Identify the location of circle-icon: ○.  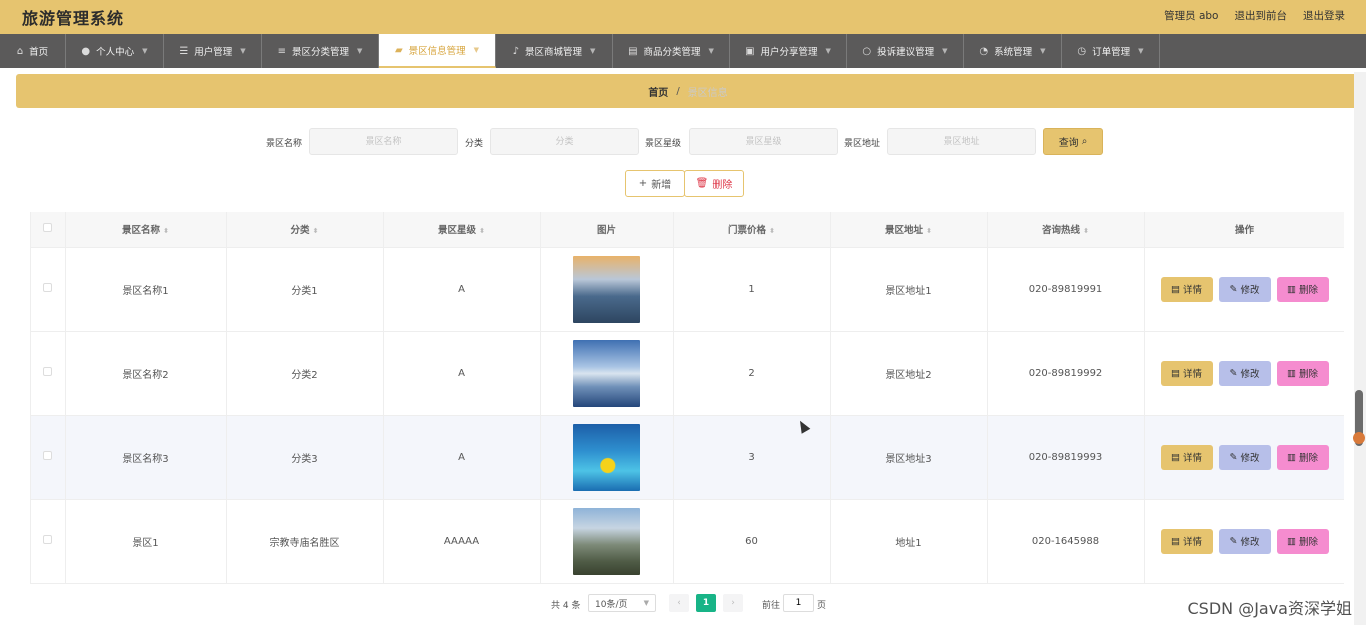
(867, 51).